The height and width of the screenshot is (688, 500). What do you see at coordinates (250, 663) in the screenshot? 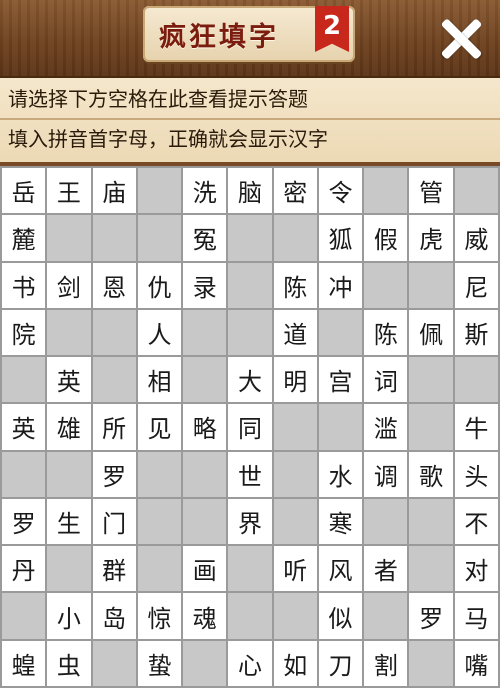
I see `letter-cell: 心` at bounding box center [250, 663].